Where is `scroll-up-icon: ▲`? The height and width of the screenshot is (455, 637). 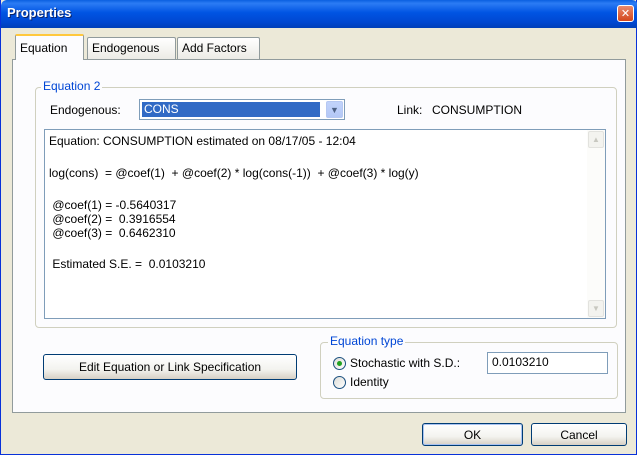
scroll-up-icon: ▲ is located at coordinates (596, 139).